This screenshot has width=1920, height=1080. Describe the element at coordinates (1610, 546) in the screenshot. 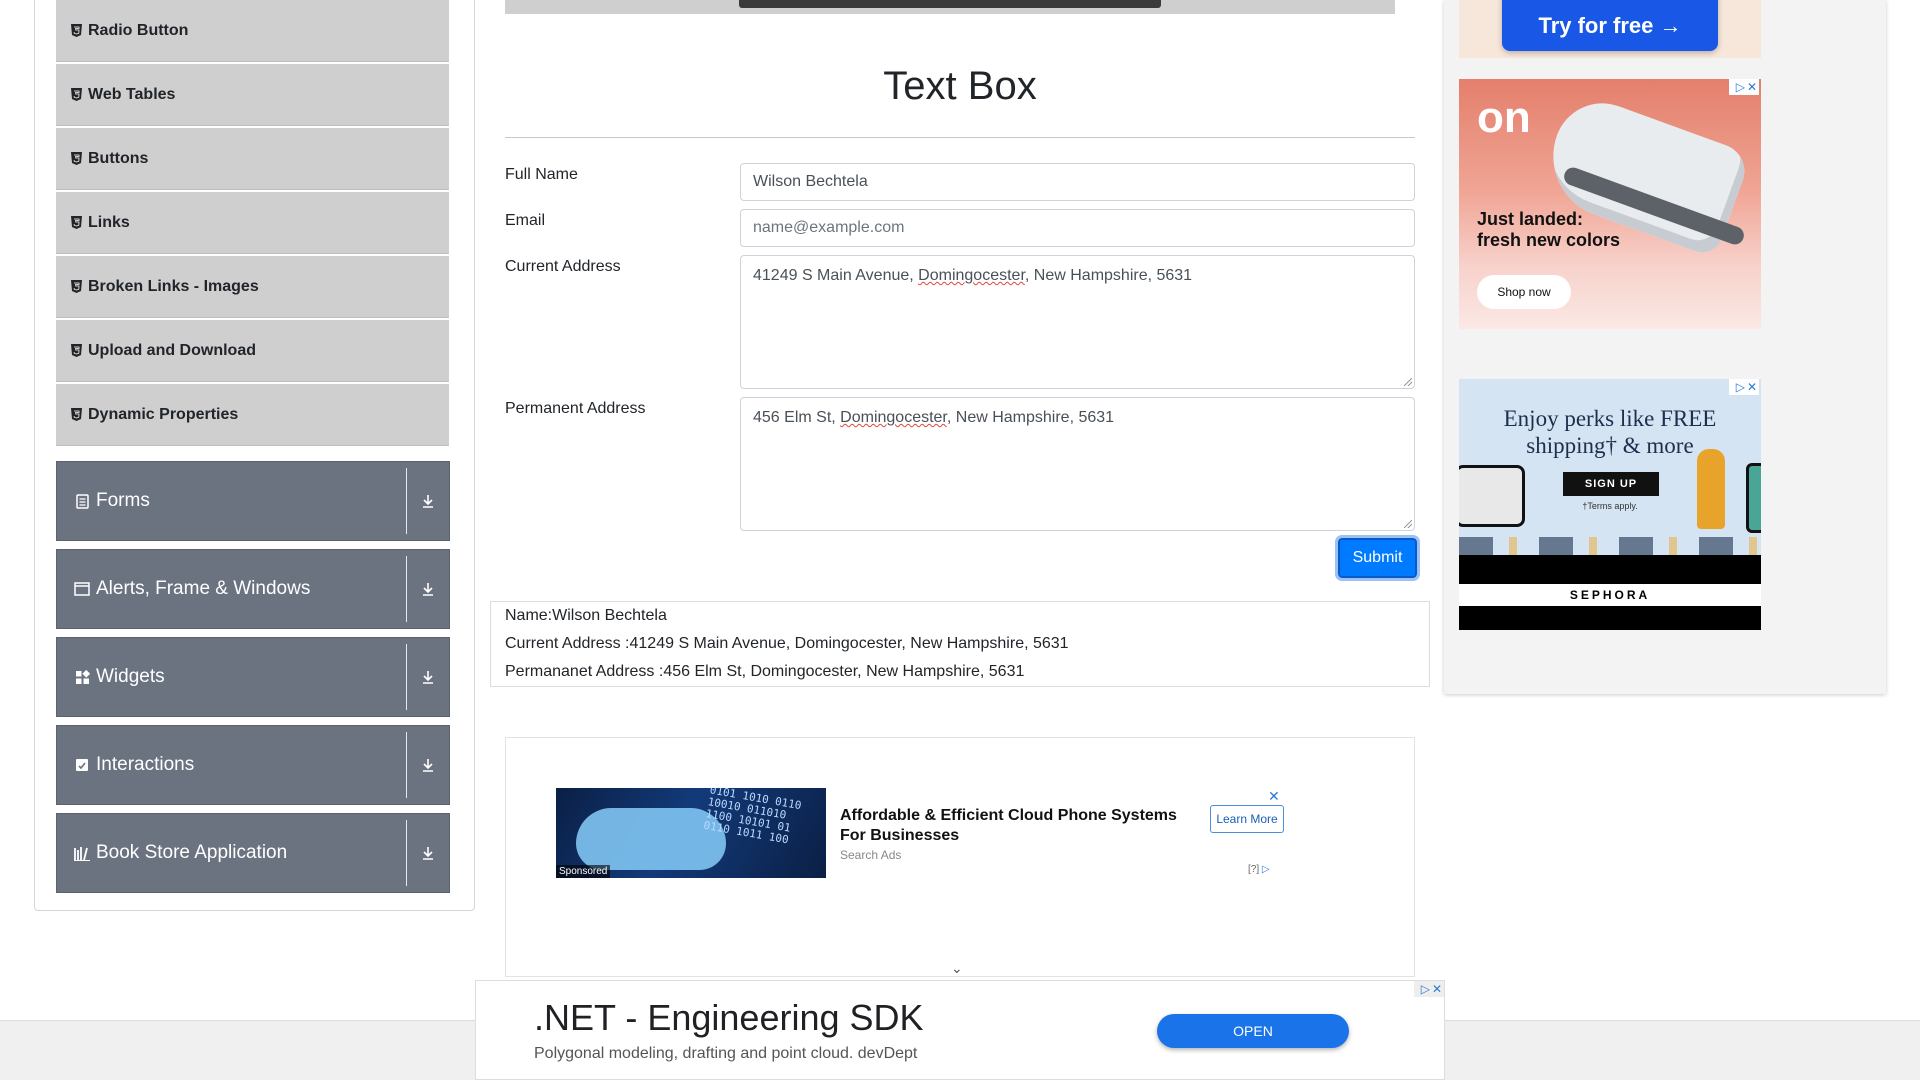

I see `road-stripes` at that location.